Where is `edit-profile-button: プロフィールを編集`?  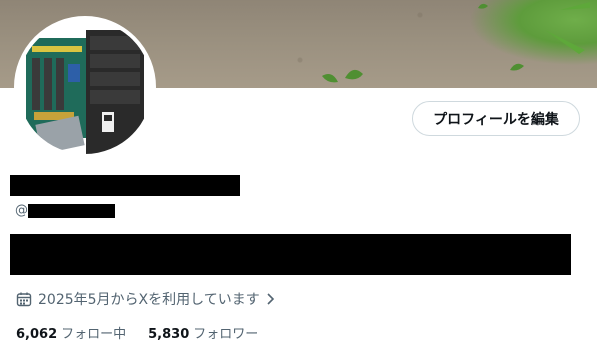
edit-profile-button: プロフィールを編集 is located at coordinates (496, 118).